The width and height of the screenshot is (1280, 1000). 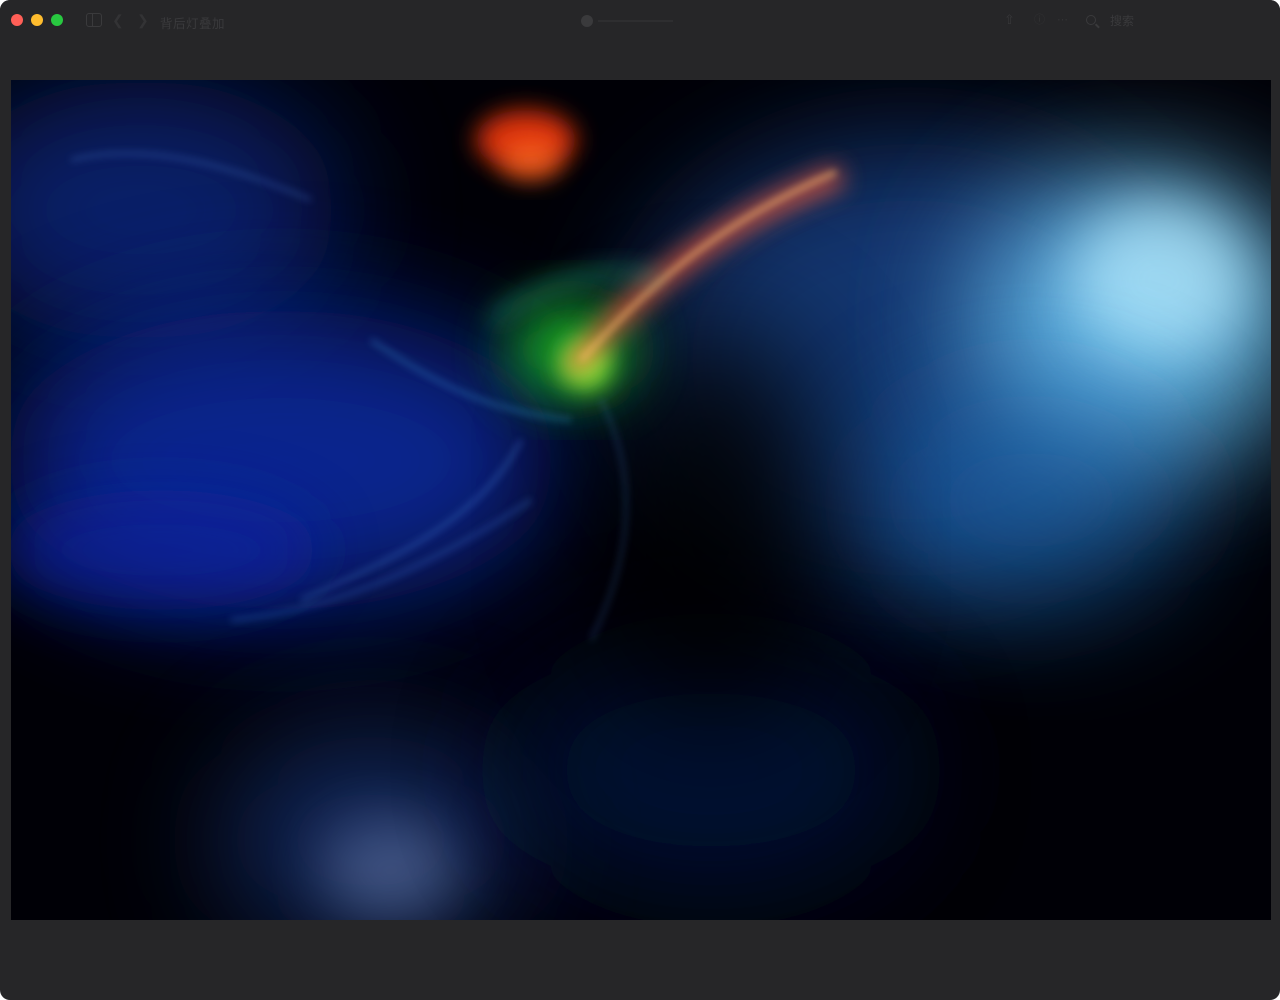 I want to click on chevron-left-icon: ❮, so click(x=118, y=20).